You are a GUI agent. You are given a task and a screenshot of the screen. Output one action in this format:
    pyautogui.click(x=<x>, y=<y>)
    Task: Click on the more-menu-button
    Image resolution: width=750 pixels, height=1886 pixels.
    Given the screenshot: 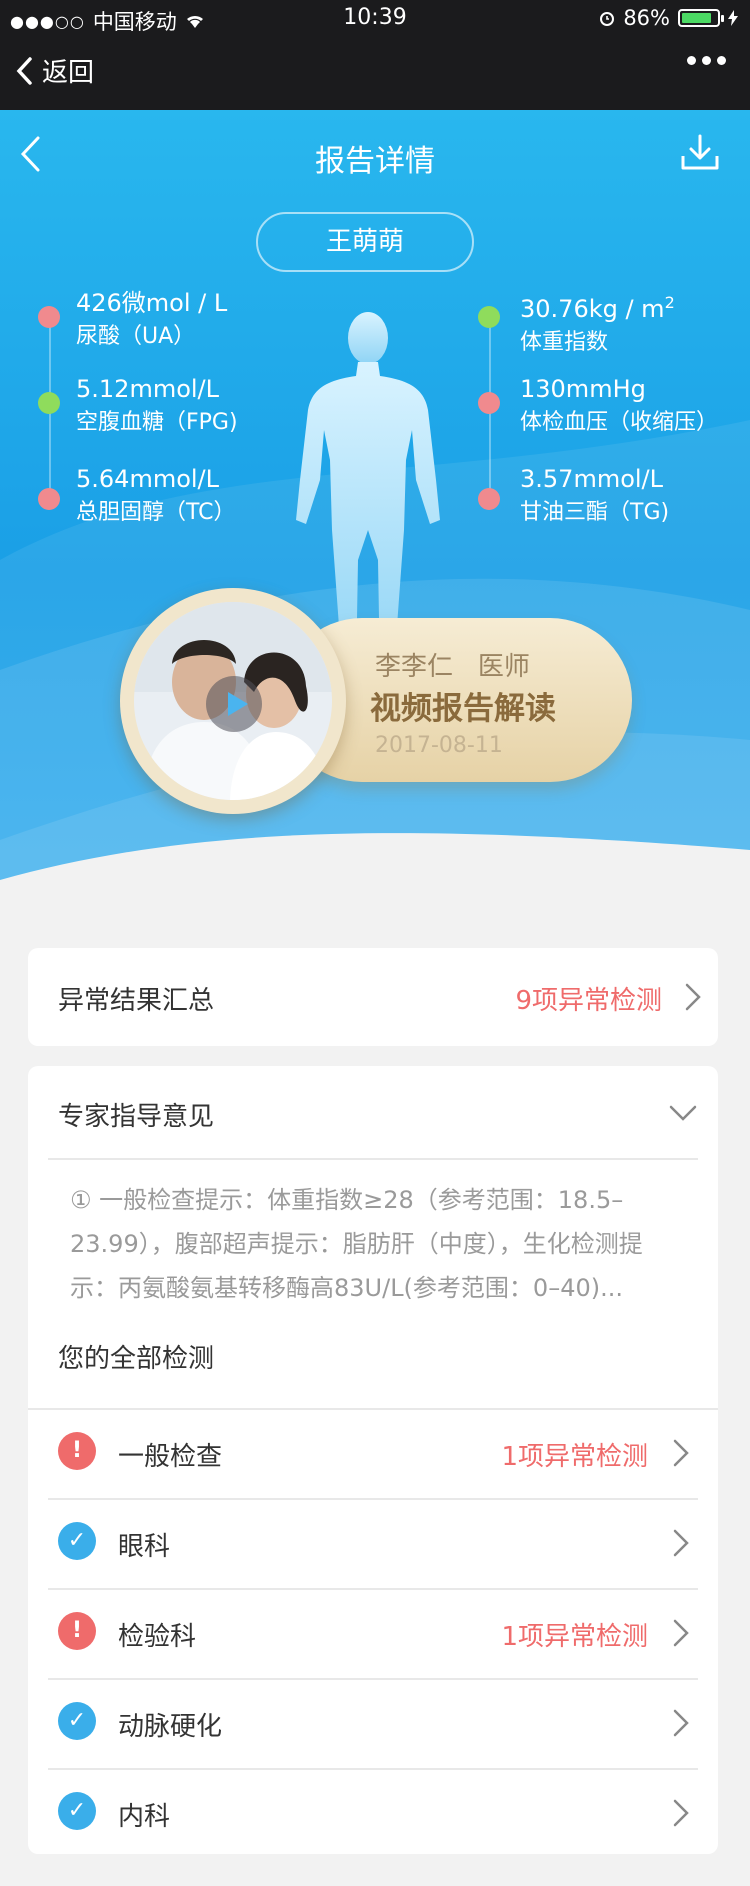 What is the action you would take?
    pyautogui.click(x=706, y=60)
    